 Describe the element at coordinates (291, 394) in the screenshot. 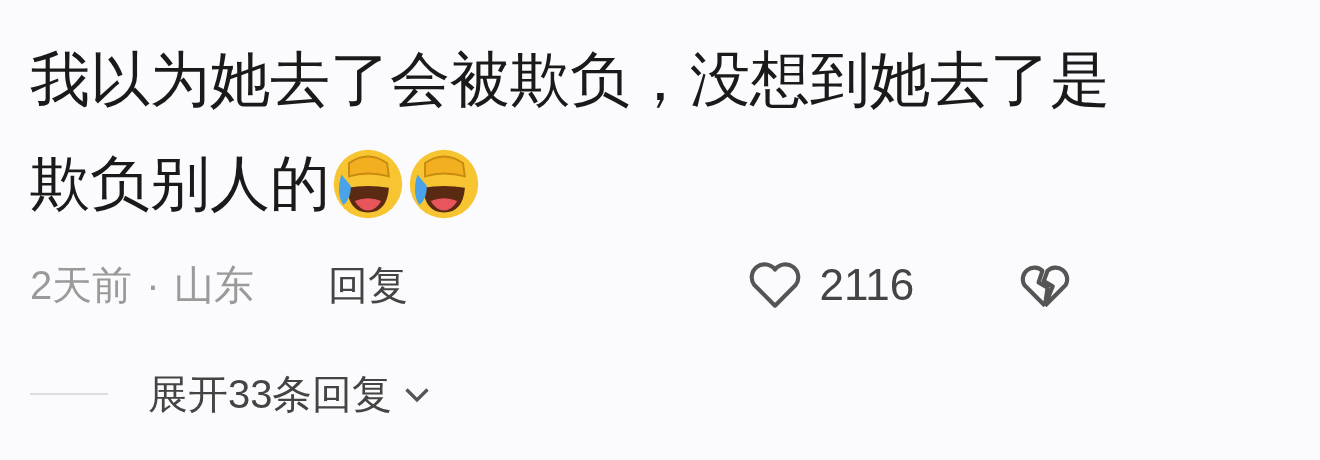

I see `expand-replies-button: 展开33条回复` at that location.